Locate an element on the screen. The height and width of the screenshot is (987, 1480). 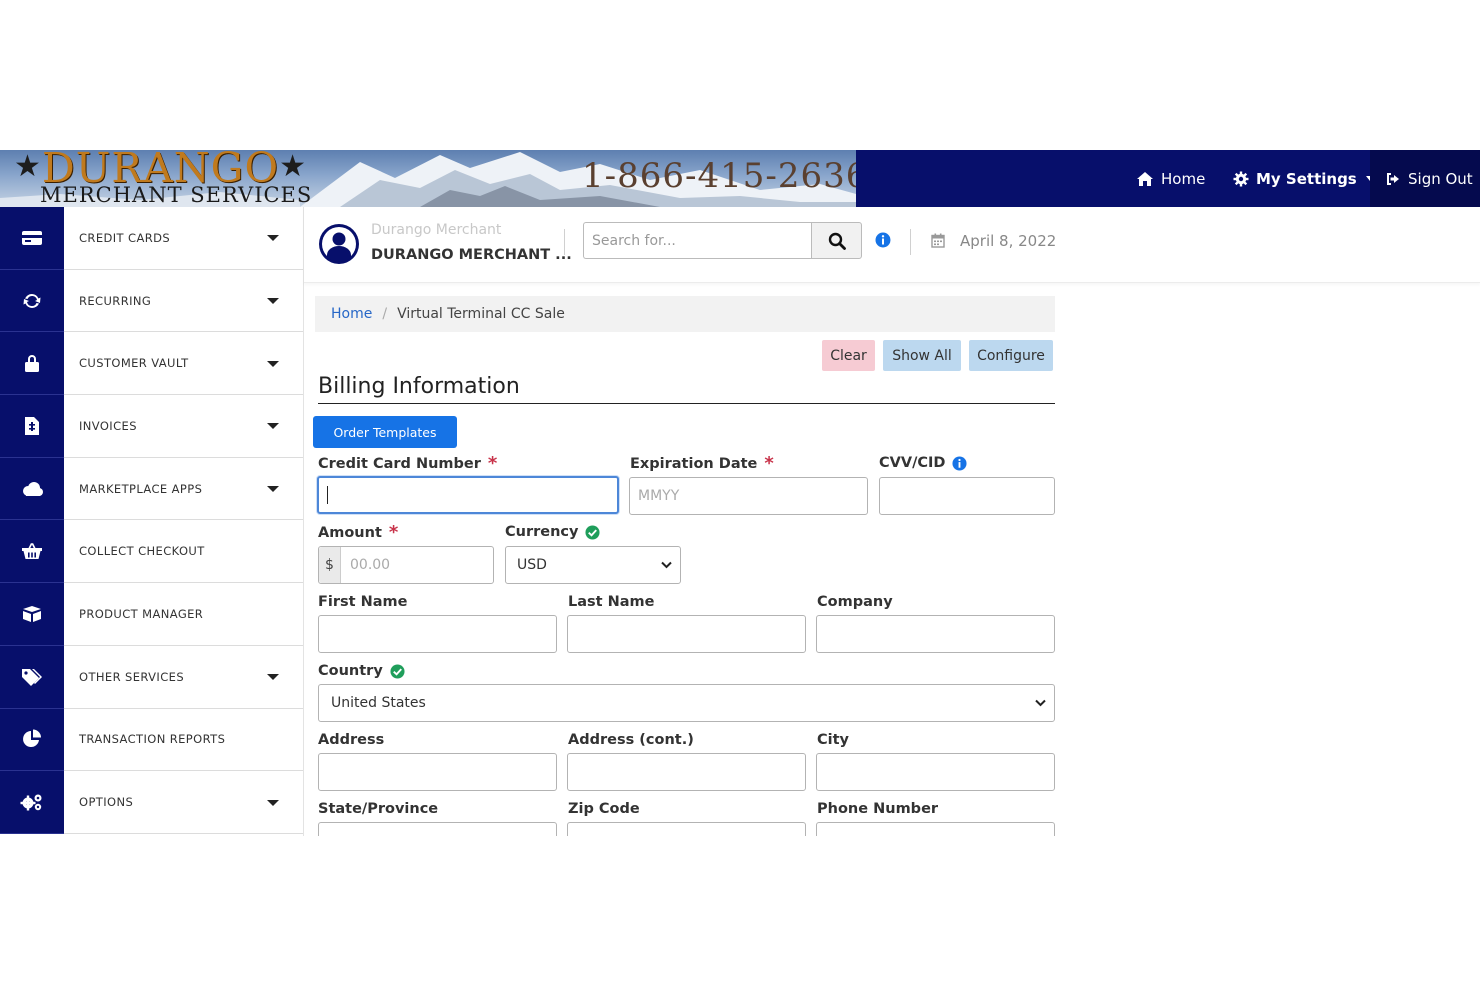
nav-signout-link: Sign Out is located at coordinates (1425, 178).